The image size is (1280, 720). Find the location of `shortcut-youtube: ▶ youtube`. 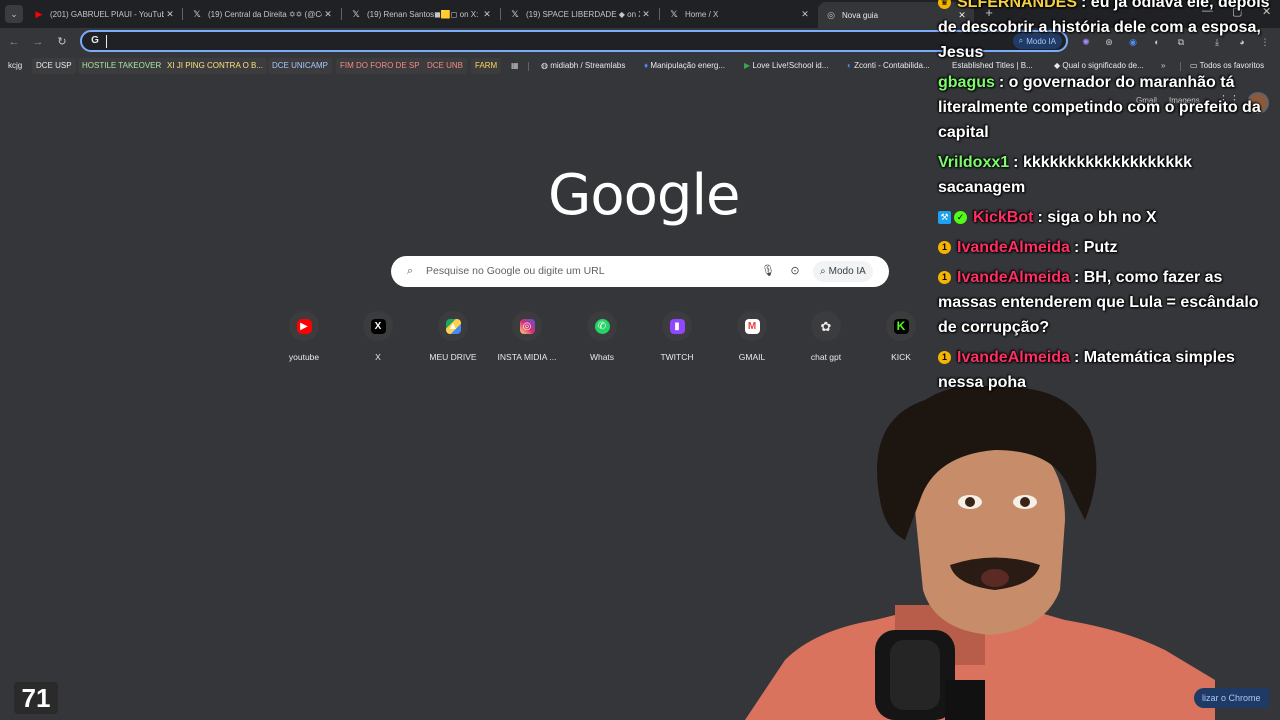

shortcut-youtube: ▶ youtube is located at coordinates (304, 340).